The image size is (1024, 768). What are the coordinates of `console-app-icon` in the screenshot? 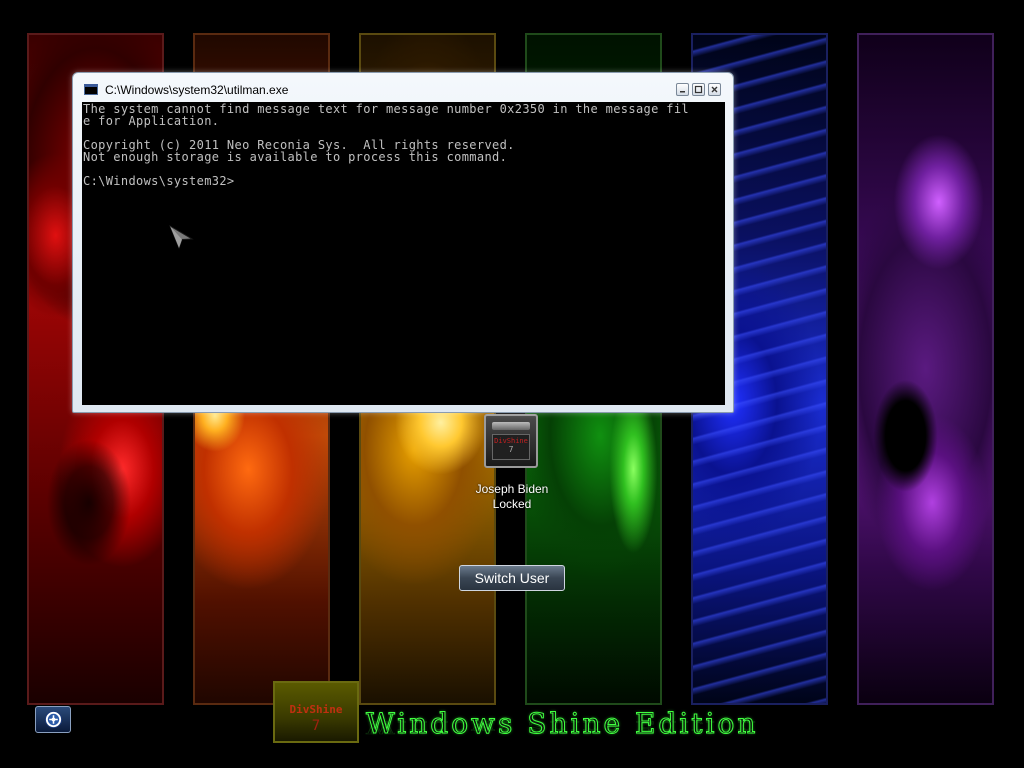 It's located at (91, 89).